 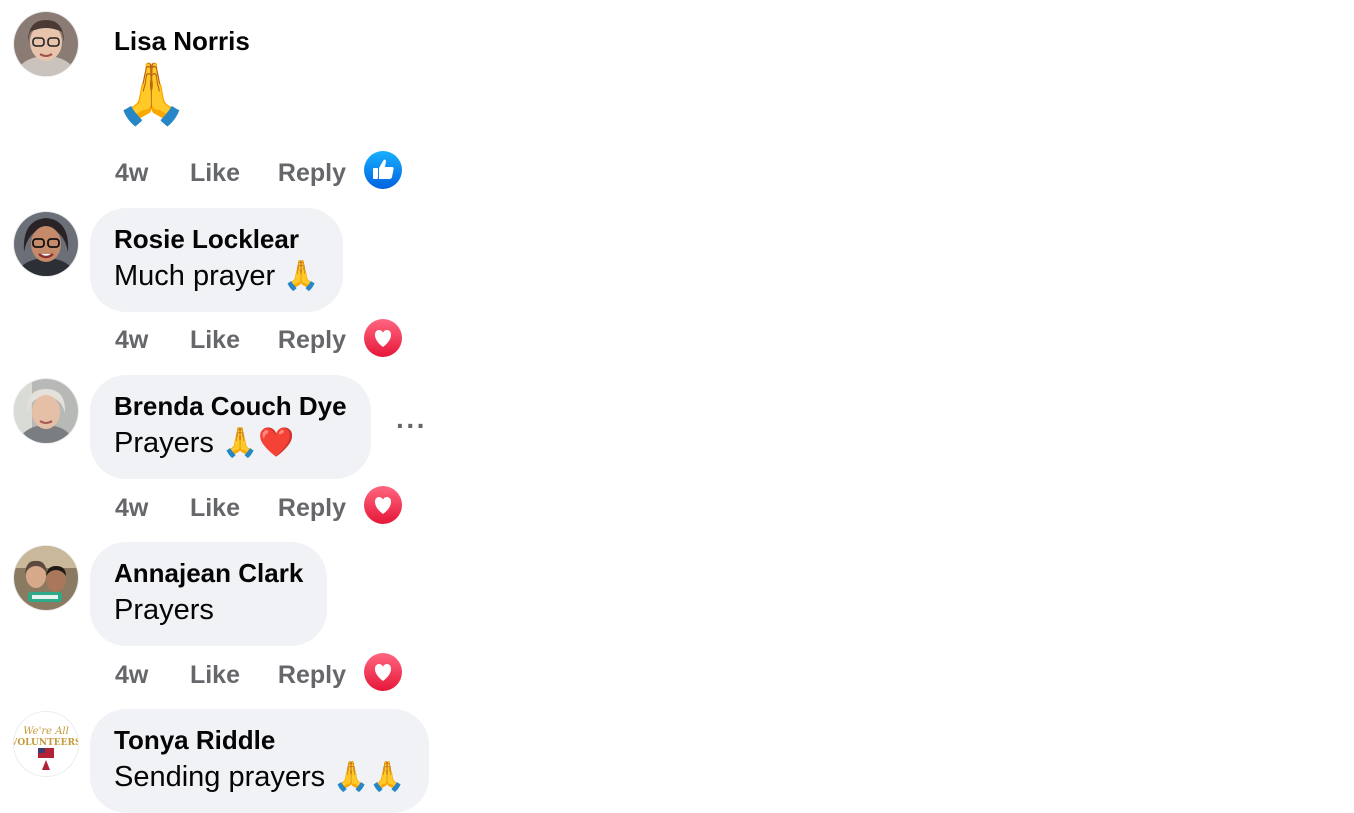 What do you see at coordinates (164, 610) in the screenshot?
I see `comment-text: Prayers` at bounding box center [164, 610].